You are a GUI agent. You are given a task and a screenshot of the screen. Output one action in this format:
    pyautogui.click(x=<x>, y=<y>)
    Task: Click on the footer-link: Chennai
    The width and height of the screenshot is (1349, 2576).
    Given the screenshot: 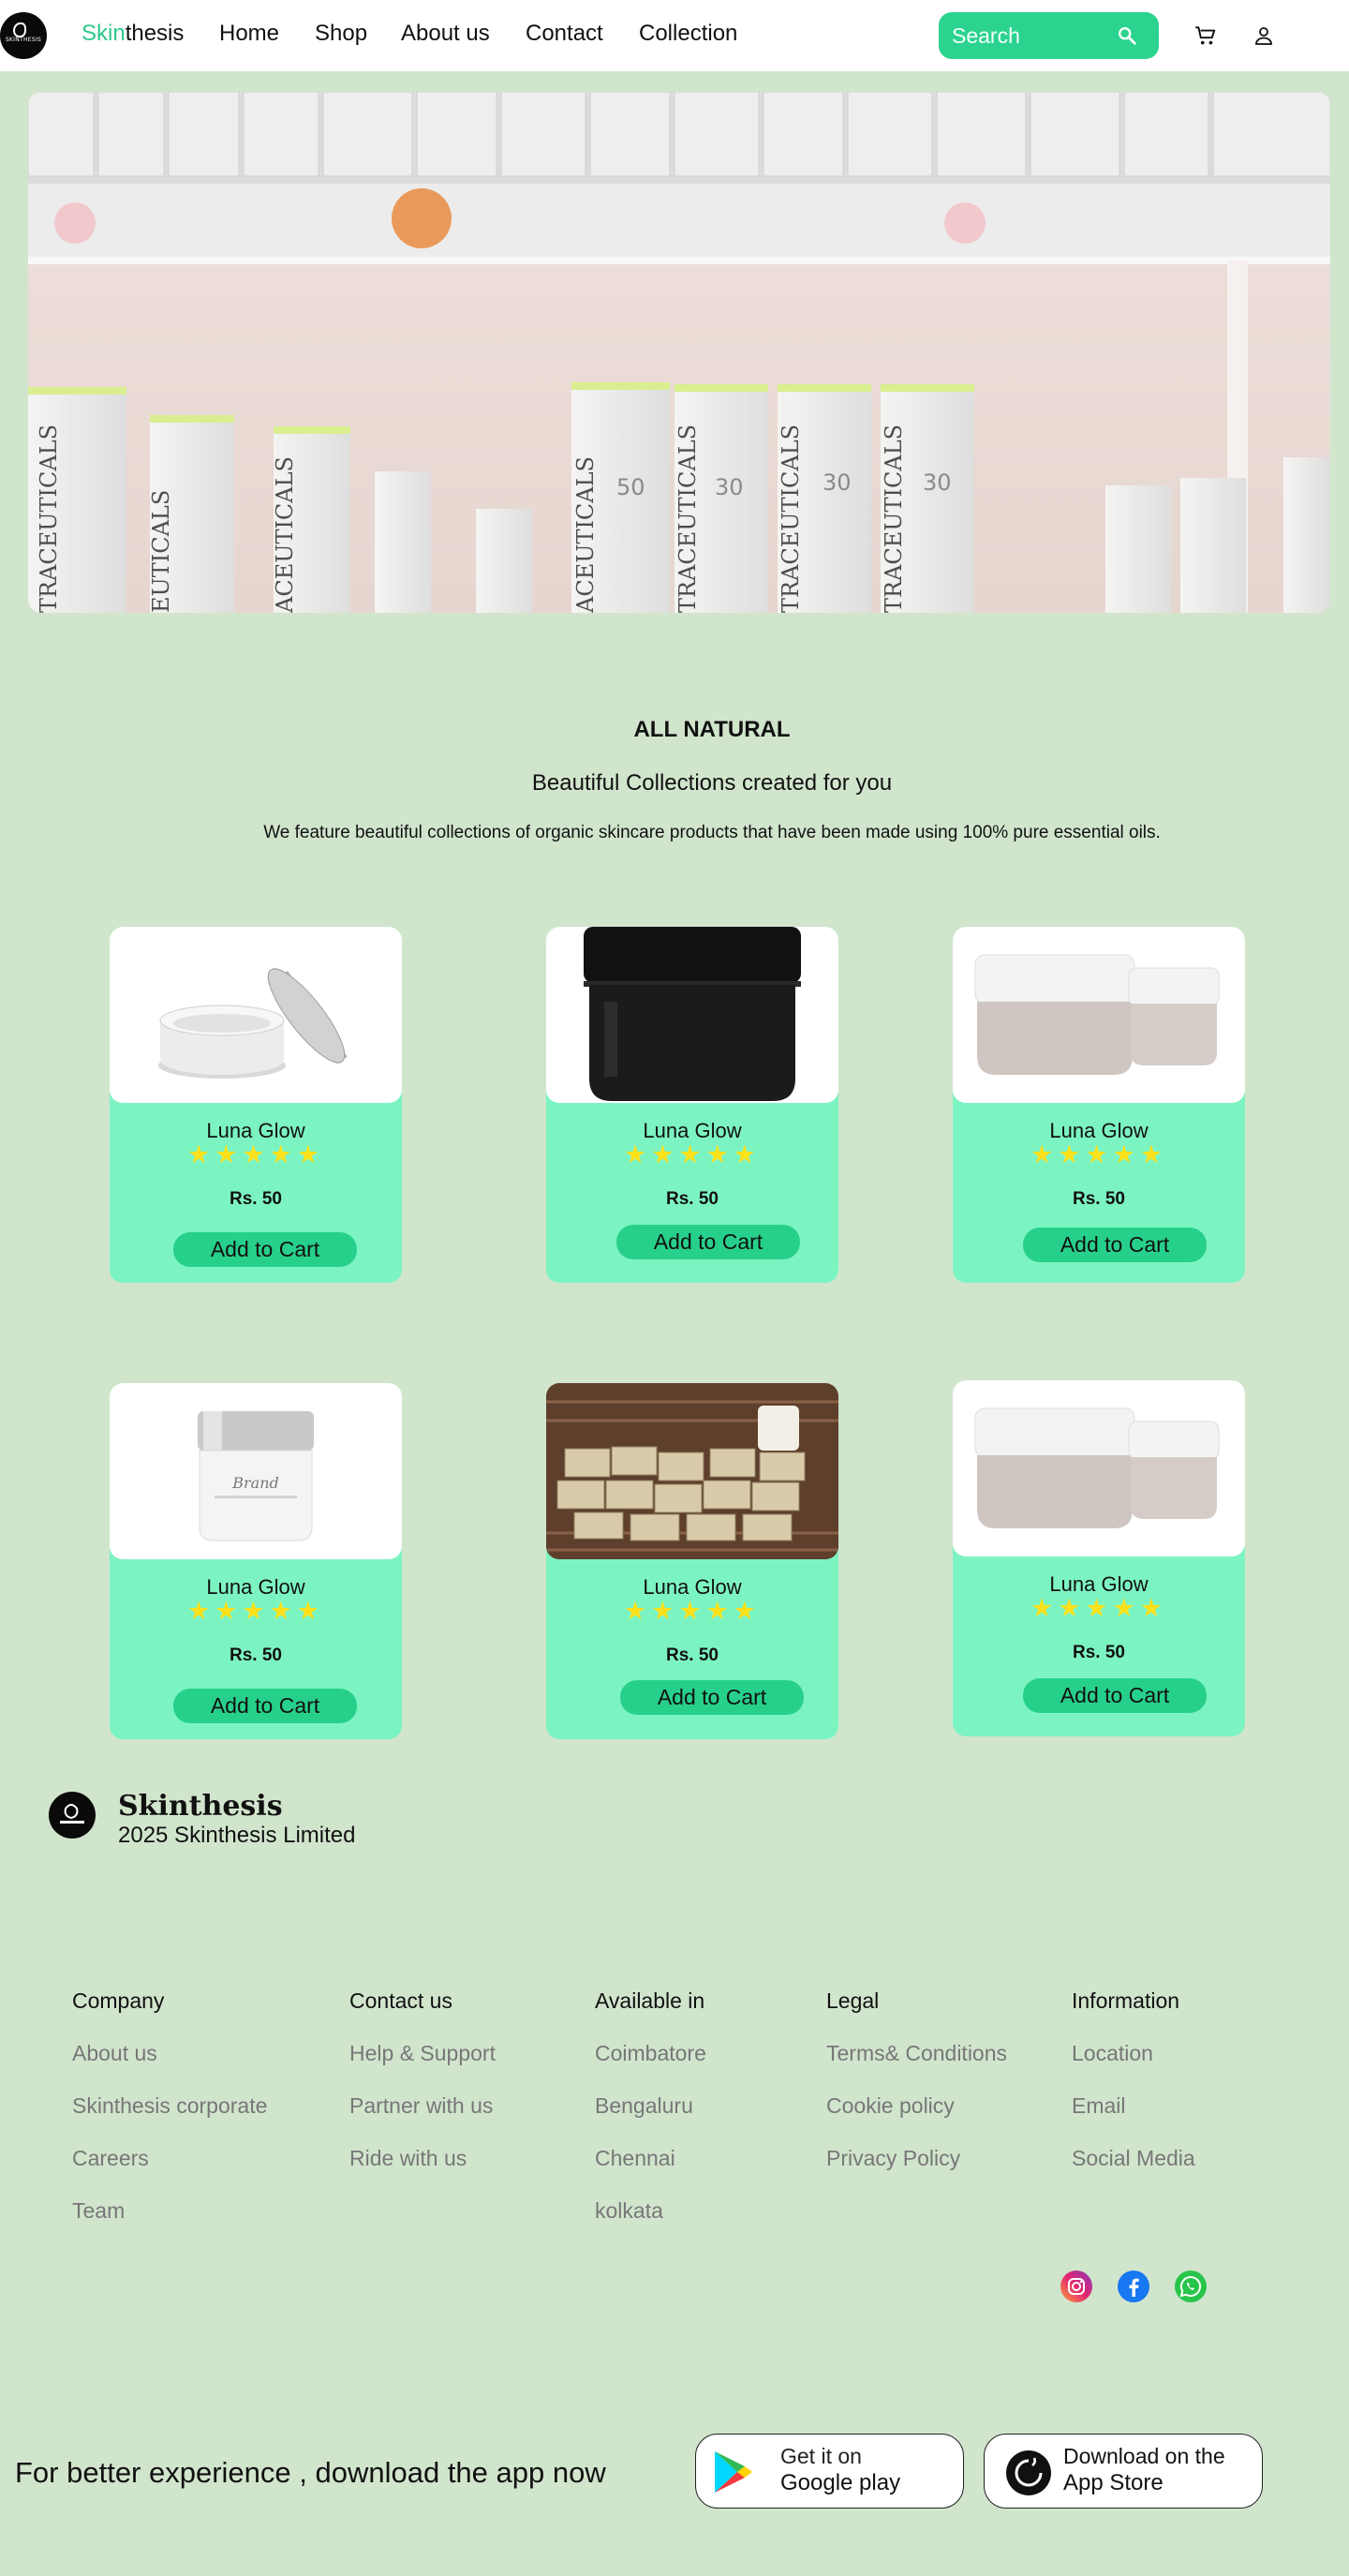 What is the action you would take?
    pyautogui.click(x=650, y=2172)
    